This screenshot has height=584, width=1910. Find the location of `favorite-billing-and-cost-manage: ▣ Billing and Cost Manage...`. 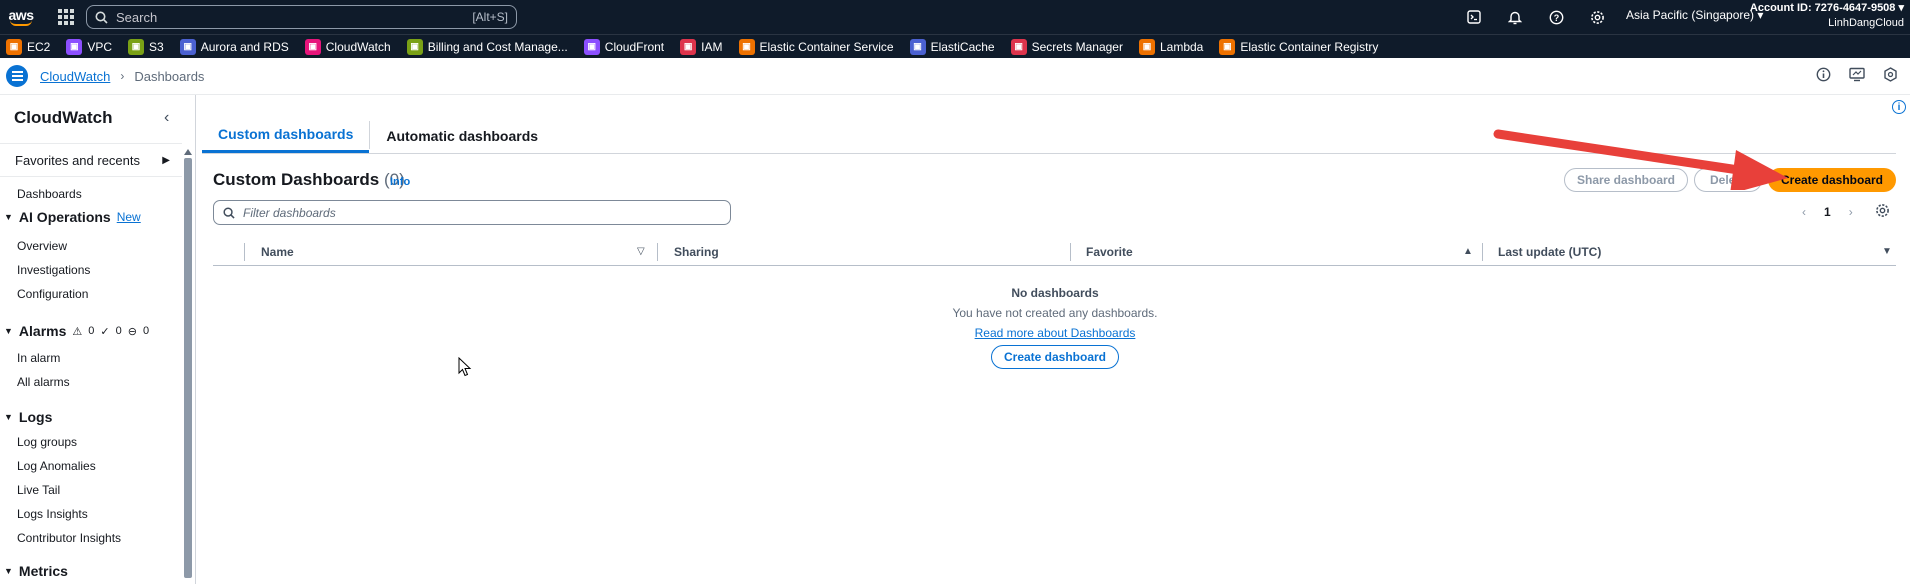

favorite-billing-and-cost-manage: ▣ Billing and Cost Manage... is located at coordinates (487, 46).